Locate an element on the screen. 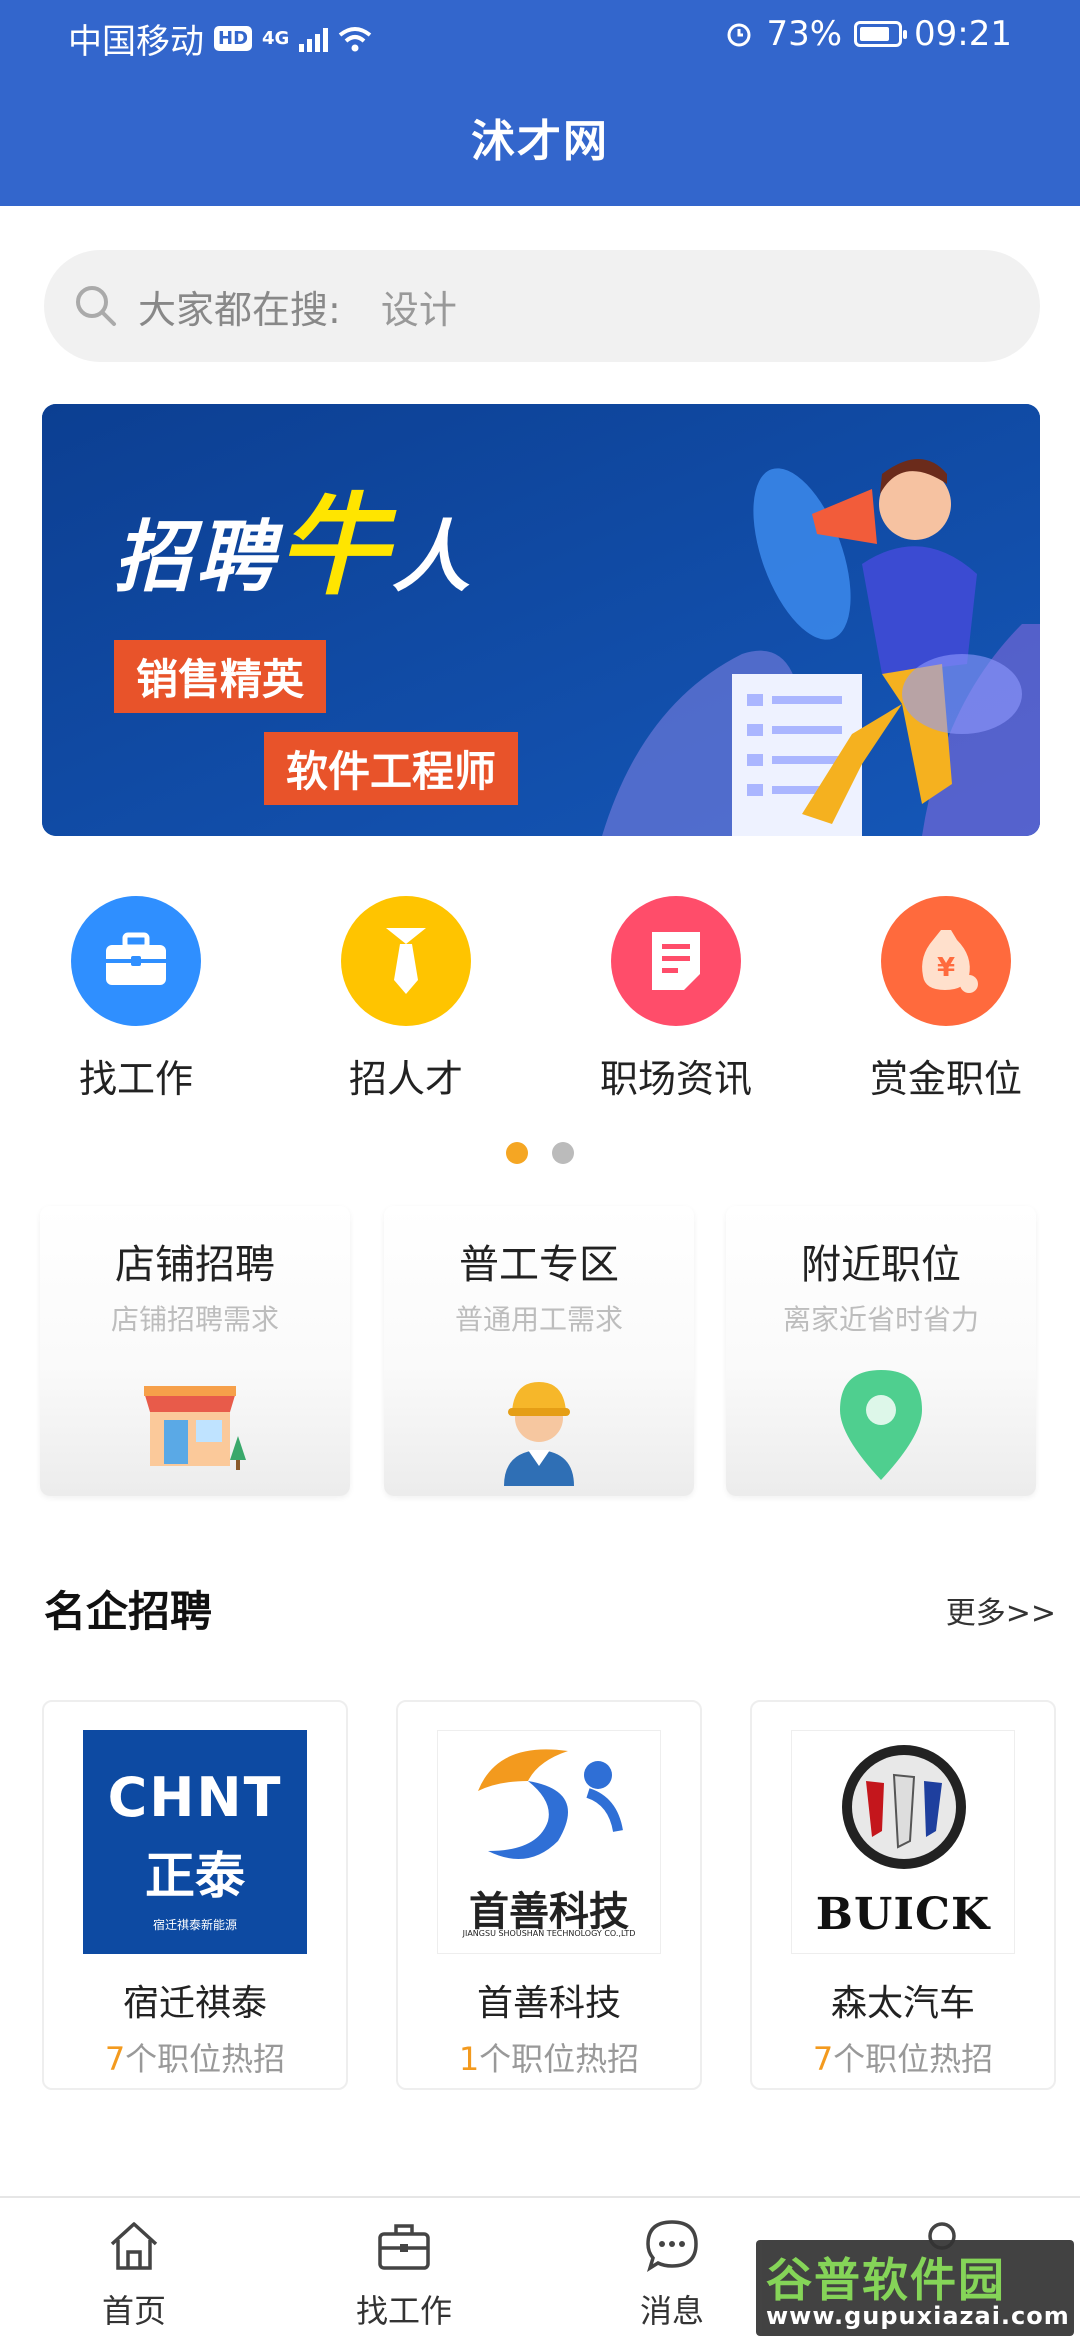 This screenshot has width=1080, height=2342. section-title: 名企招聘 is located at coordinates (128, 1611).